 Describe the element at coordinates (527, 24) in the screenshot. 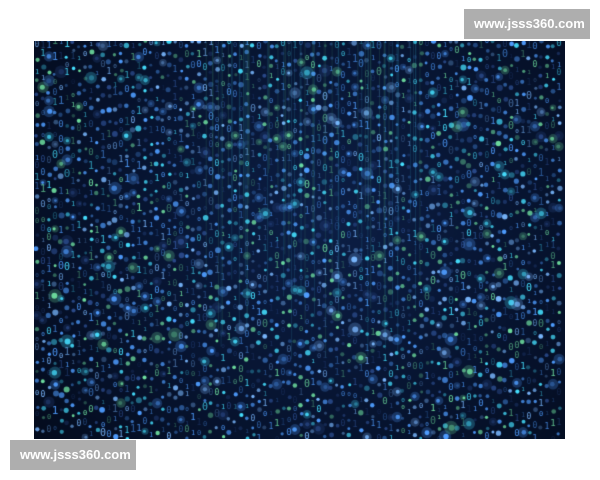

I see `watermark-top: www.jsss360.com` at that location.